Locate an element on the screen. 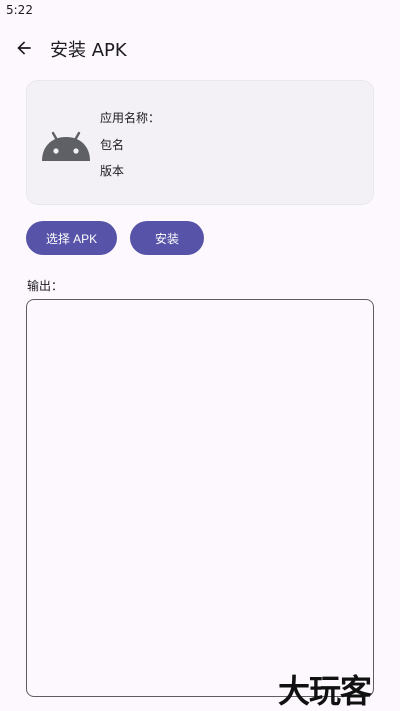  install-button: 安装 is located at coordinates (167, 238).